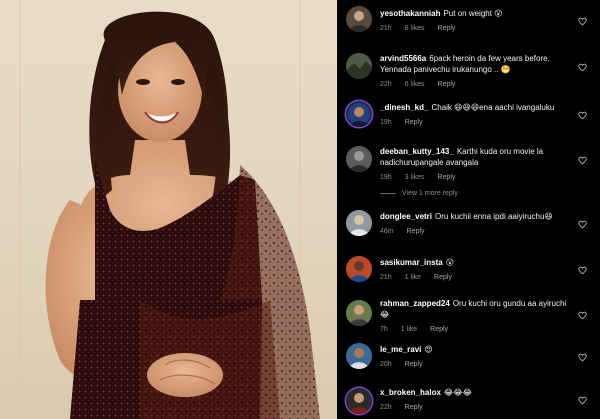 The width and height of the screenshot is (600, 419). Describe the element at coordinates (473, 13) in the screenshot. I see `comment-text: Put on weight 😮` at that location.